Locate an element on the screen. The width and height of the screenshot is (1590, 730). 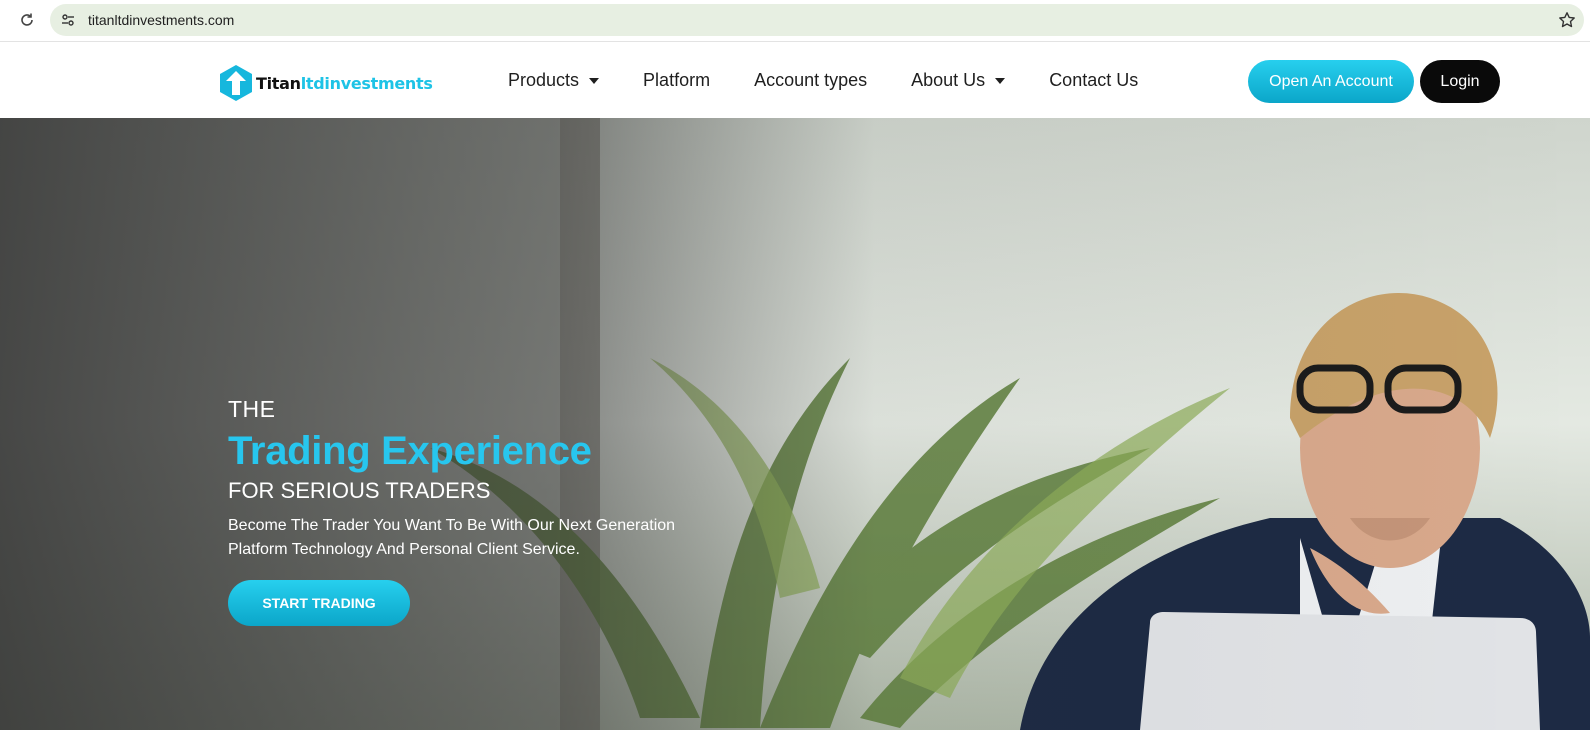
hero-title: Trading Experience is located at coordinates (410, 451).